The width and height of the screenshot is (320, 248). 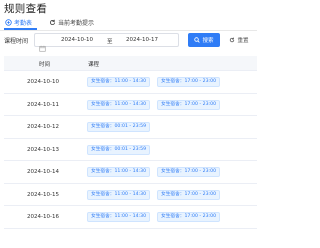 What do you see at coordinates (43, 172) in the screenshot?
I see `row-date: 2024-10-14` at bounding box center [43, 172].